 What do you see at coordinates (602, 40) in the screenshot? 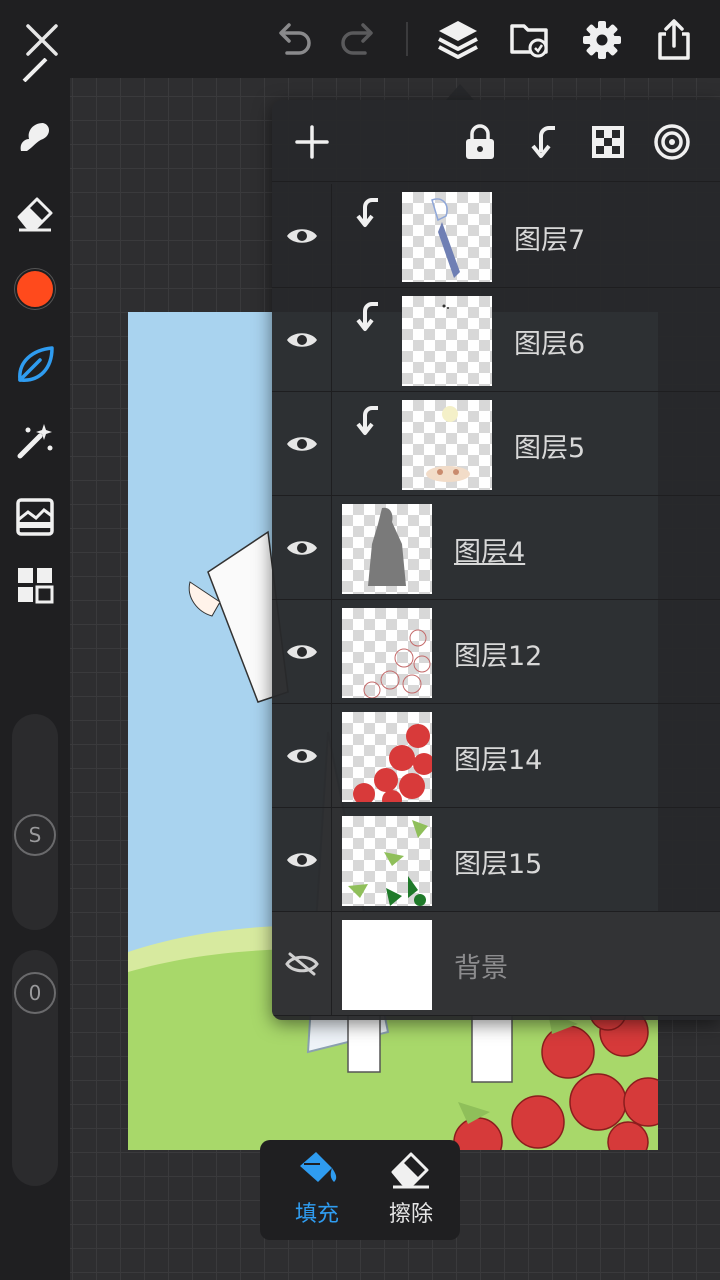
I see `gear-icon` at bounding box center [602, 40].